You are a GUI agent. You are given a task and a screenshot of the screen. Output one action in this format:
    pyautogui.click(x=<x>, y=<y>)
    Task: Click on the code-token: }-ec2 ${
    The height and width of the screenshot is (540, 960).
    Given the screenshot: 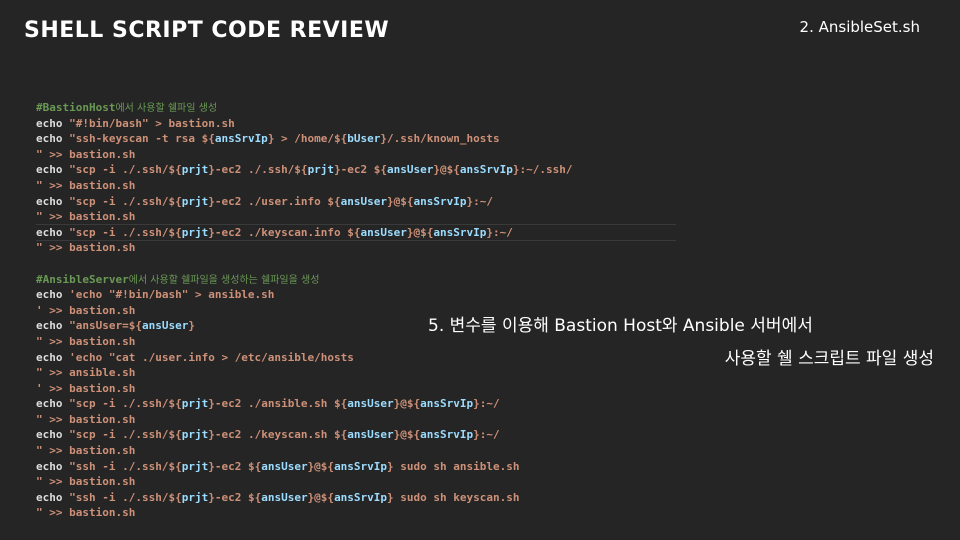 What is the action you would take?
    pyautogui.click(x=235, y=466)
    